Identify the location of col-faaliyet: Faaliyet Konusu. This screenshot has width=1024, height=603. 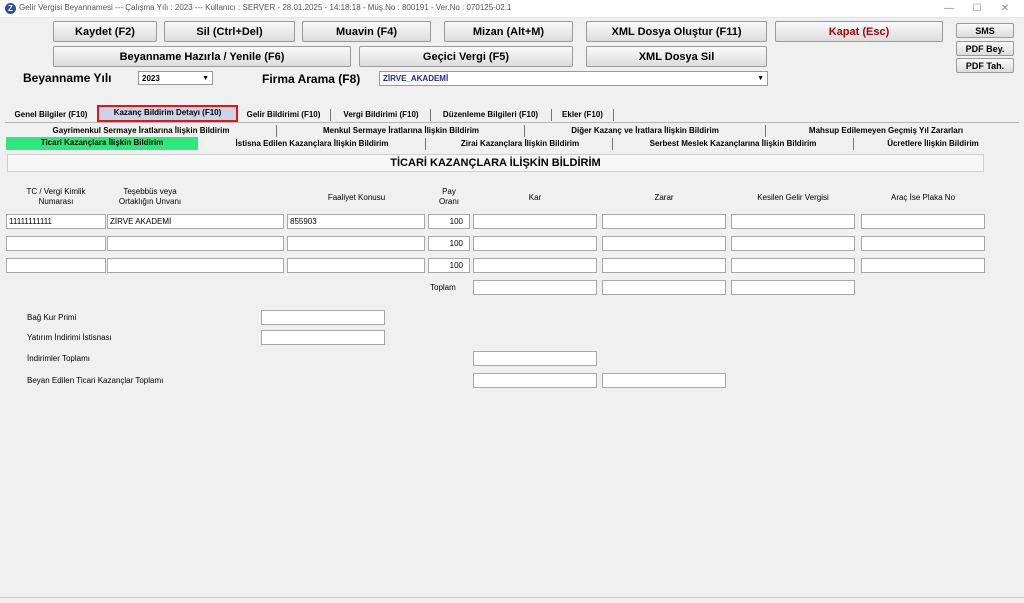
(356, 197).